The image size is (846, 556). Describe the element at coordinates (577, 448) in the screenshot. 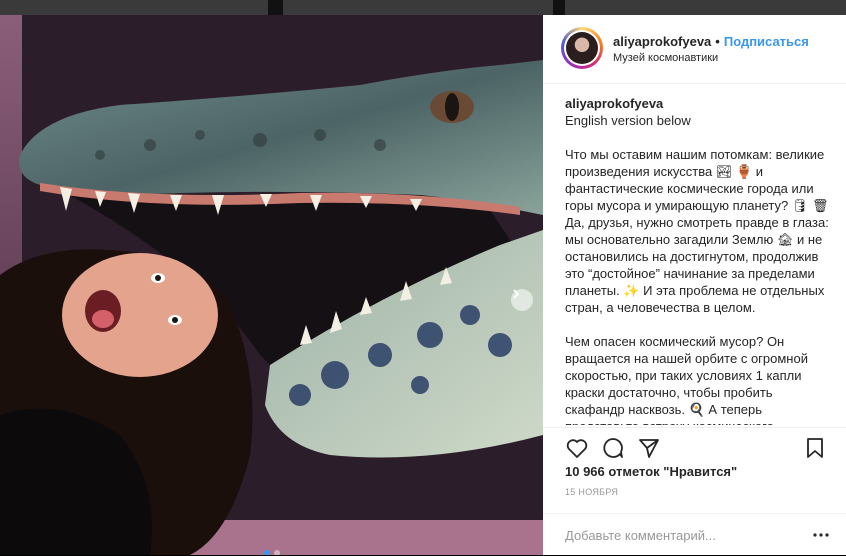

I see `heart-icon` at that location.